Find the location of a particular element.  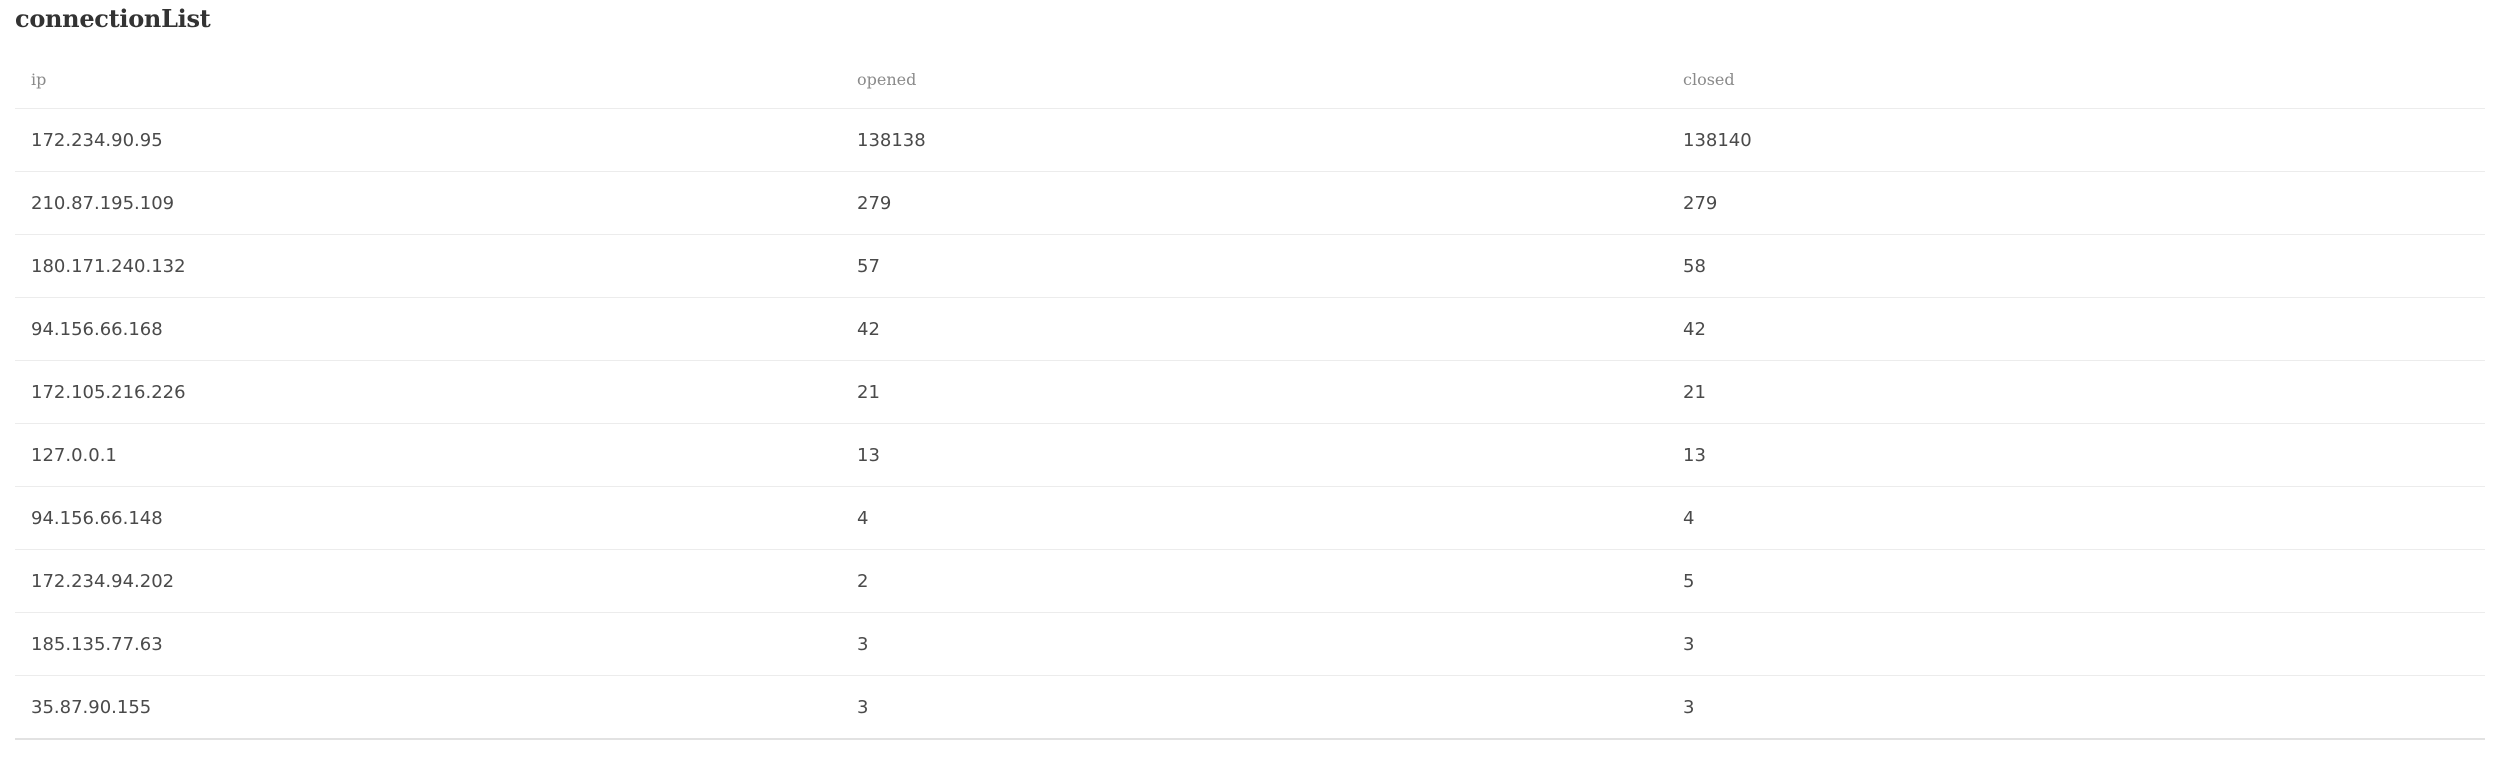

page-title: connectionList is located at coordinates (113, 18).